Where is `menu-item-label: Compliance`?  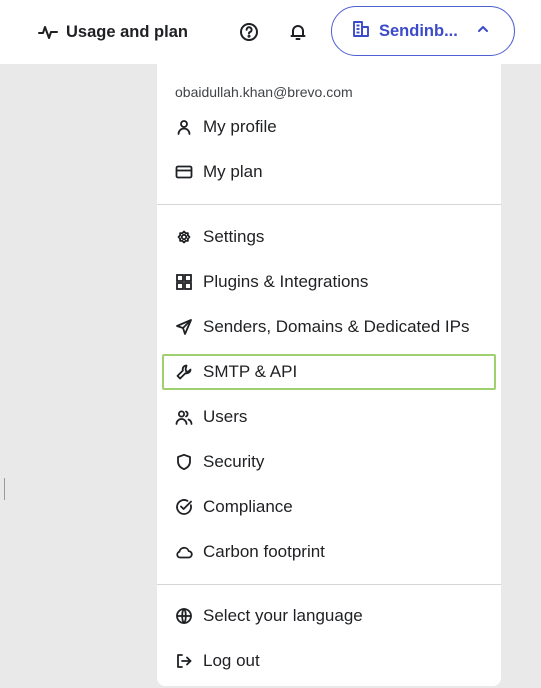 menu-item-label: Compliance is located at coordinates (248, 506).